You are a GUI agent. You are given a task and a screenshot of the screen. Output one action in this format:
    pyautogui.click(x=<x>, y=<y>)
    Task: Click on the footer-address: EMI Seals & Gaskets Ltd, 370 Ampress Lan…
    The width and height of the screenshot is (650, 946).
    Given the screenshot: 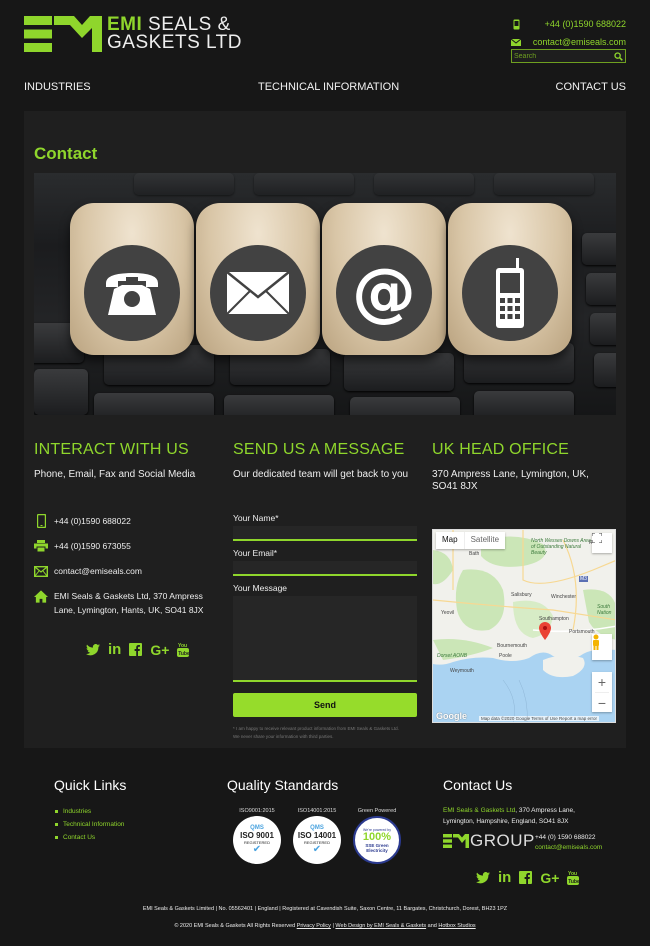 What is the action you would take?
    pyautogui.click(x=518, y=816)
    